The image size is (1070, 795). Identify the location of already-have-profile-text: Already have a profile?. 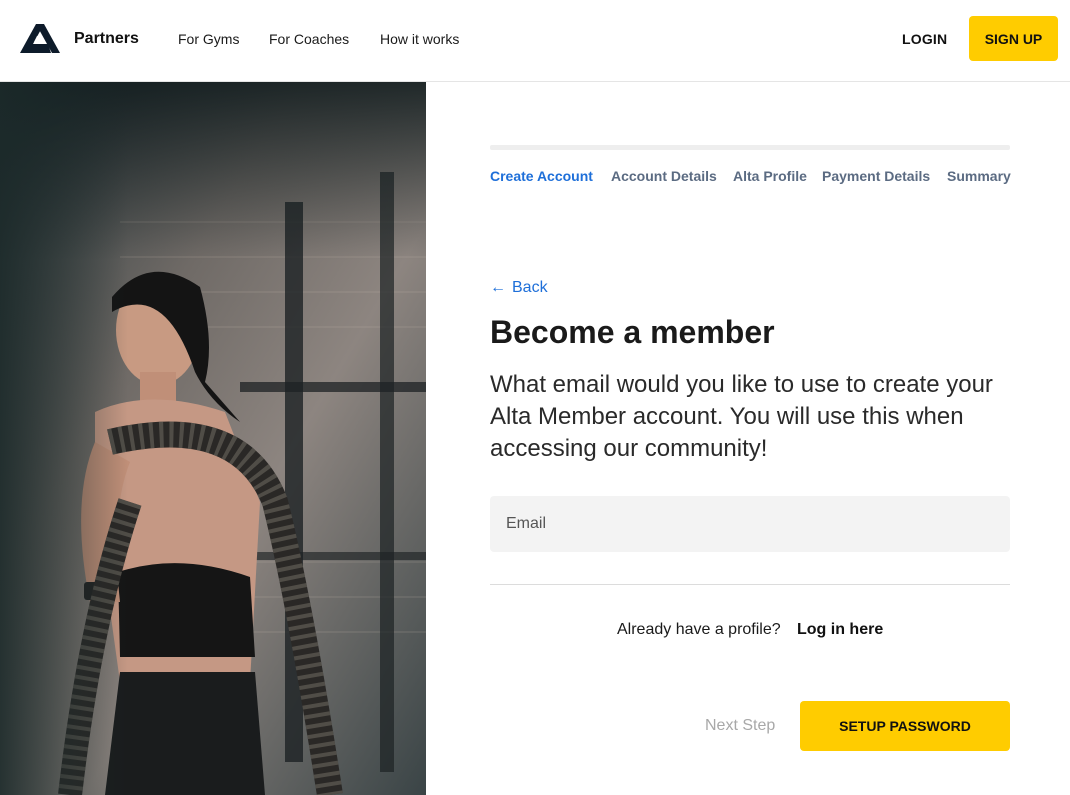
(699, 629).